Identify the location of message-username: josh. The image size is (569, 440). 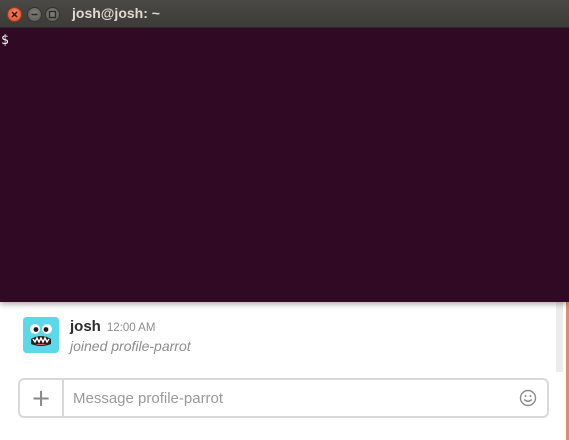
(85, 326).